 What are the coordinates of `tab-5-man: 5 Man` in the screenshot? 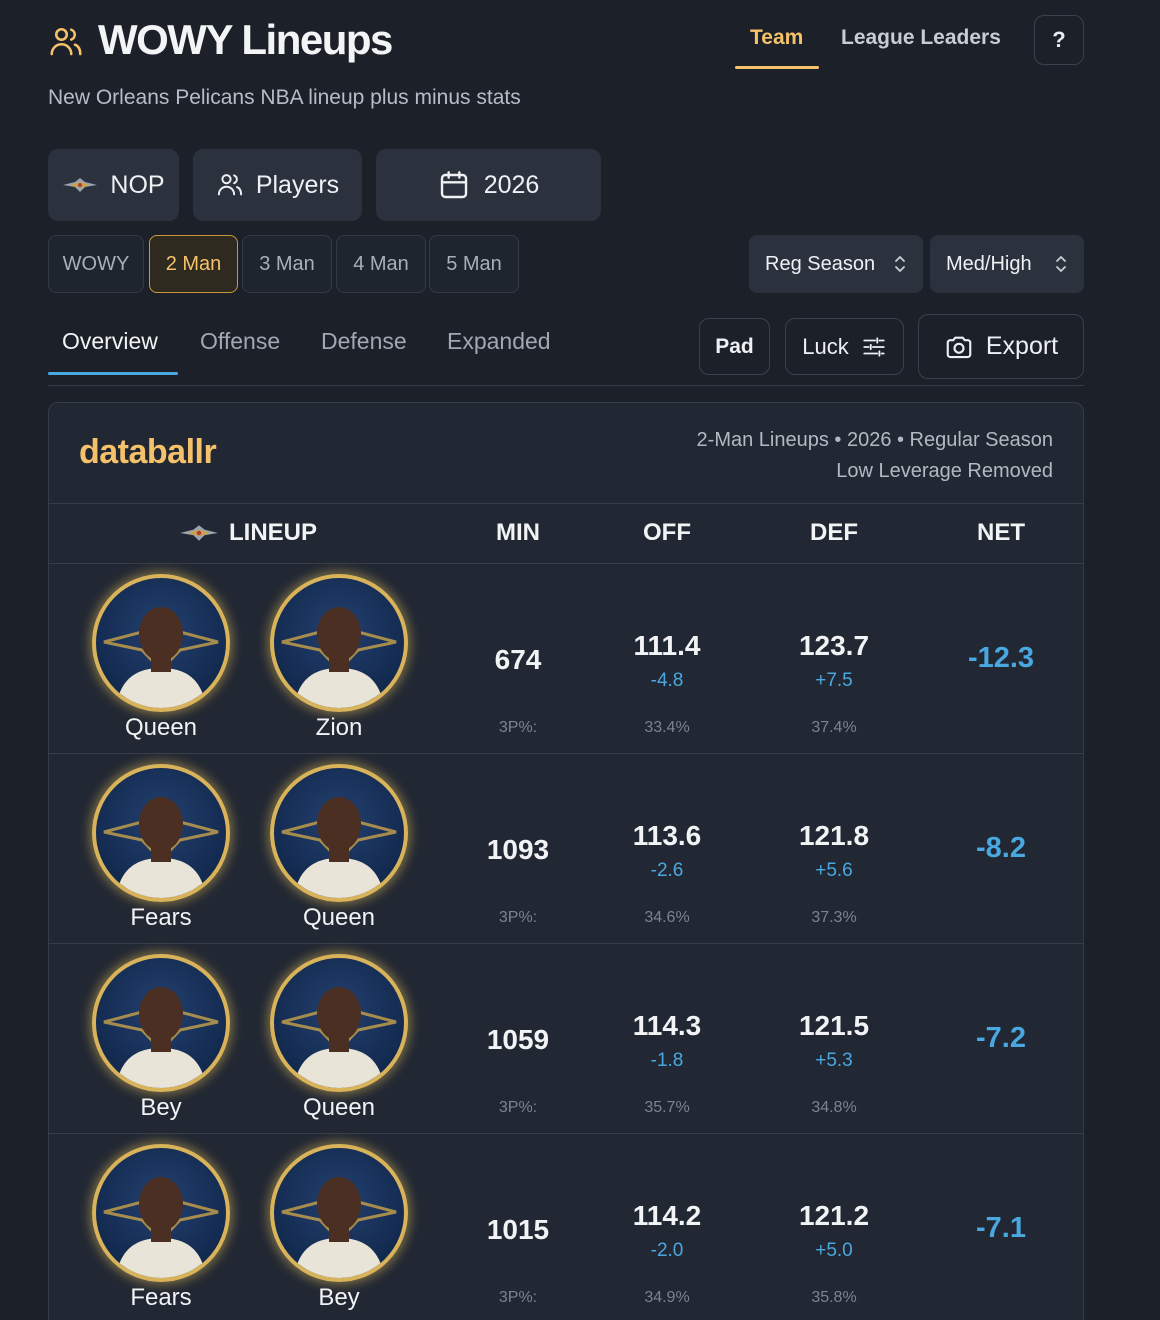 It's located at (474, 264).